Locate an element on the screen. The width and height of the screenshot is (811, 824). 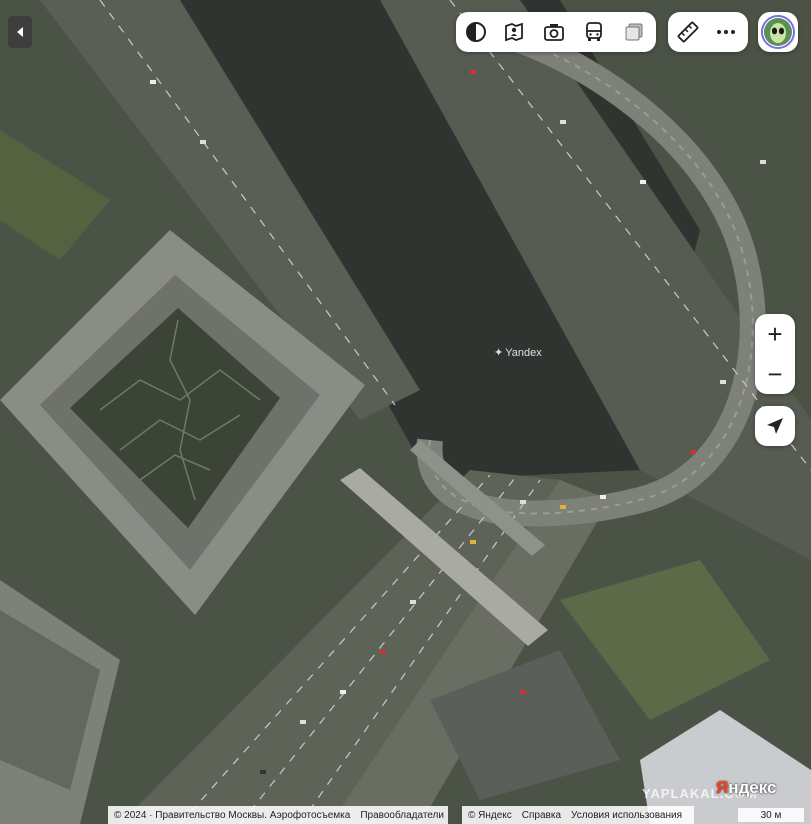
help-link: Справка is located at coordinates (541, 815).